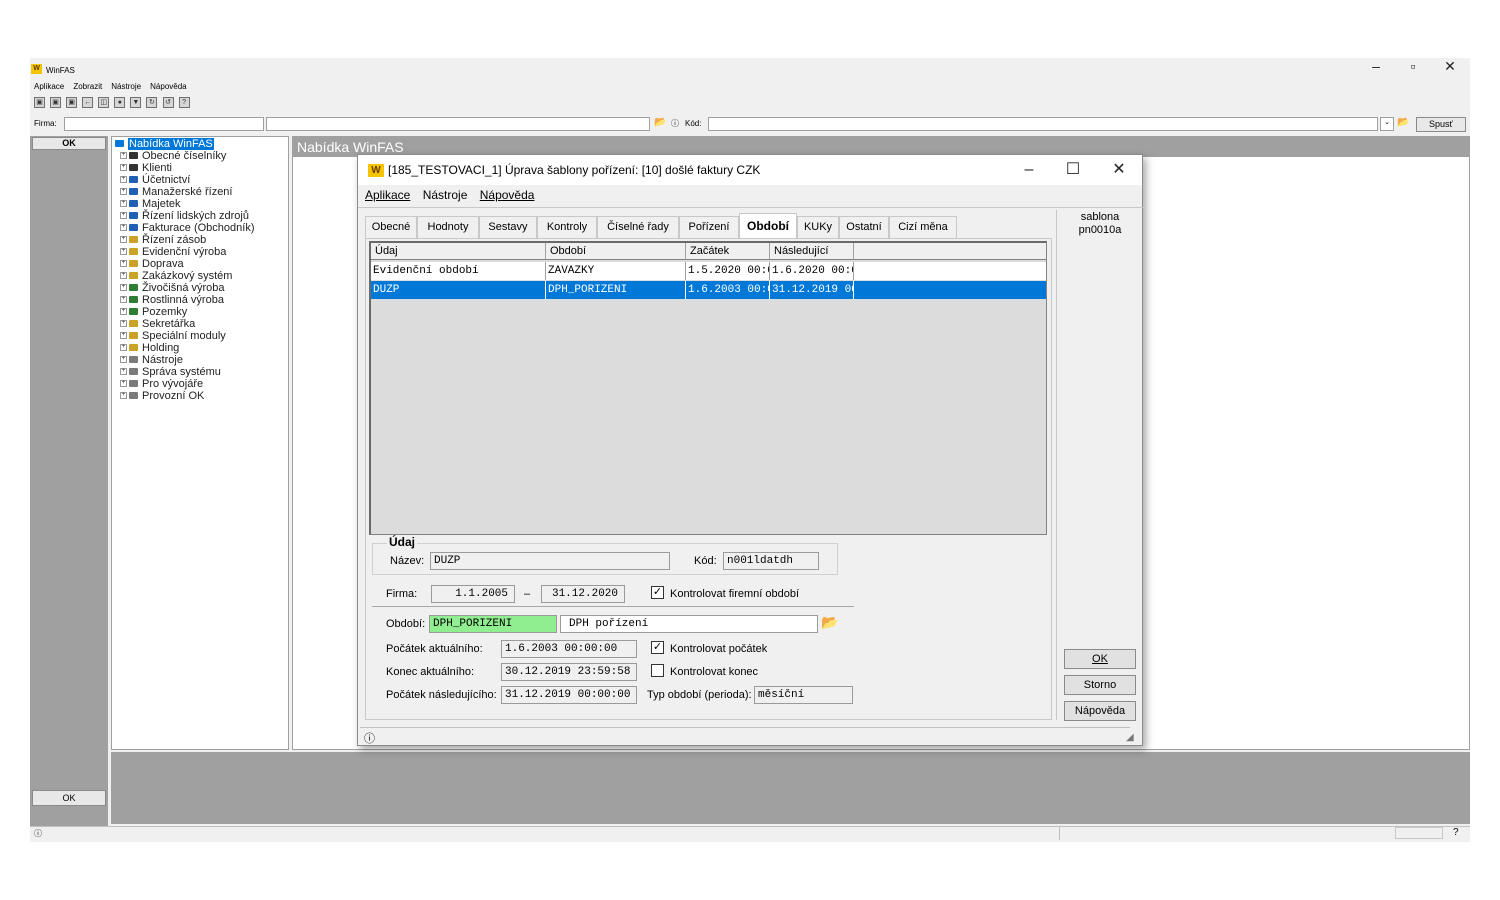  I want to click on kontrolovat-firemni-checkbox: ✓, so click(657, 592).